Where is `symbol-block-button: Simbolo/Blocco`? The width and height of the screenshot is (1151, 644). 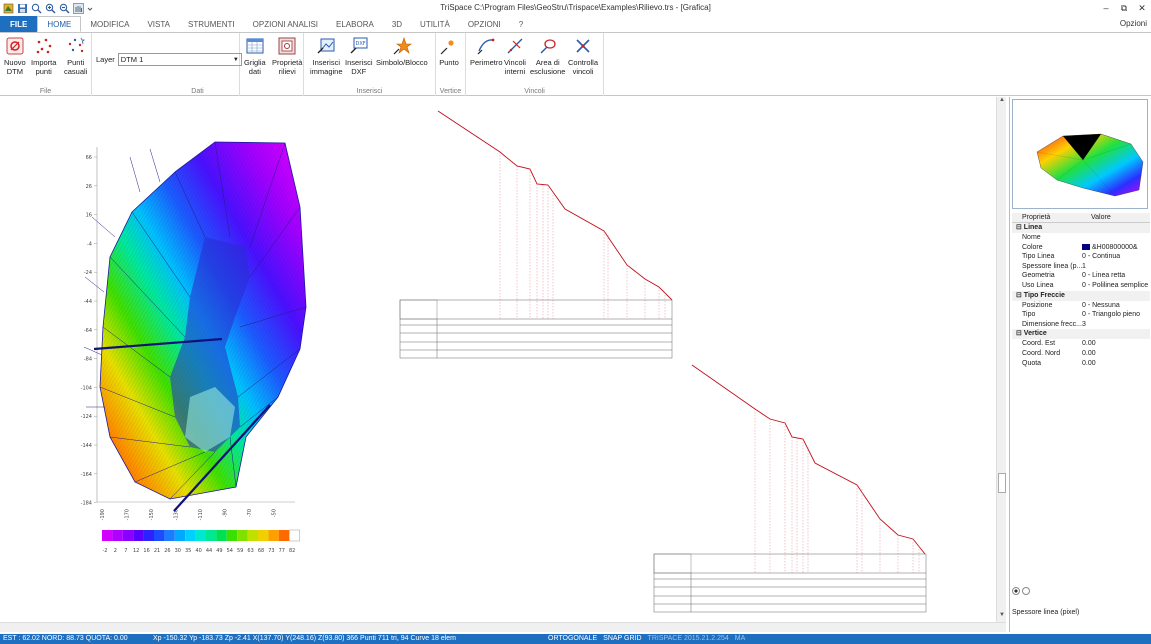
symbol-block-button: Simbolo/Blocco is located at coordinates (402, 51).